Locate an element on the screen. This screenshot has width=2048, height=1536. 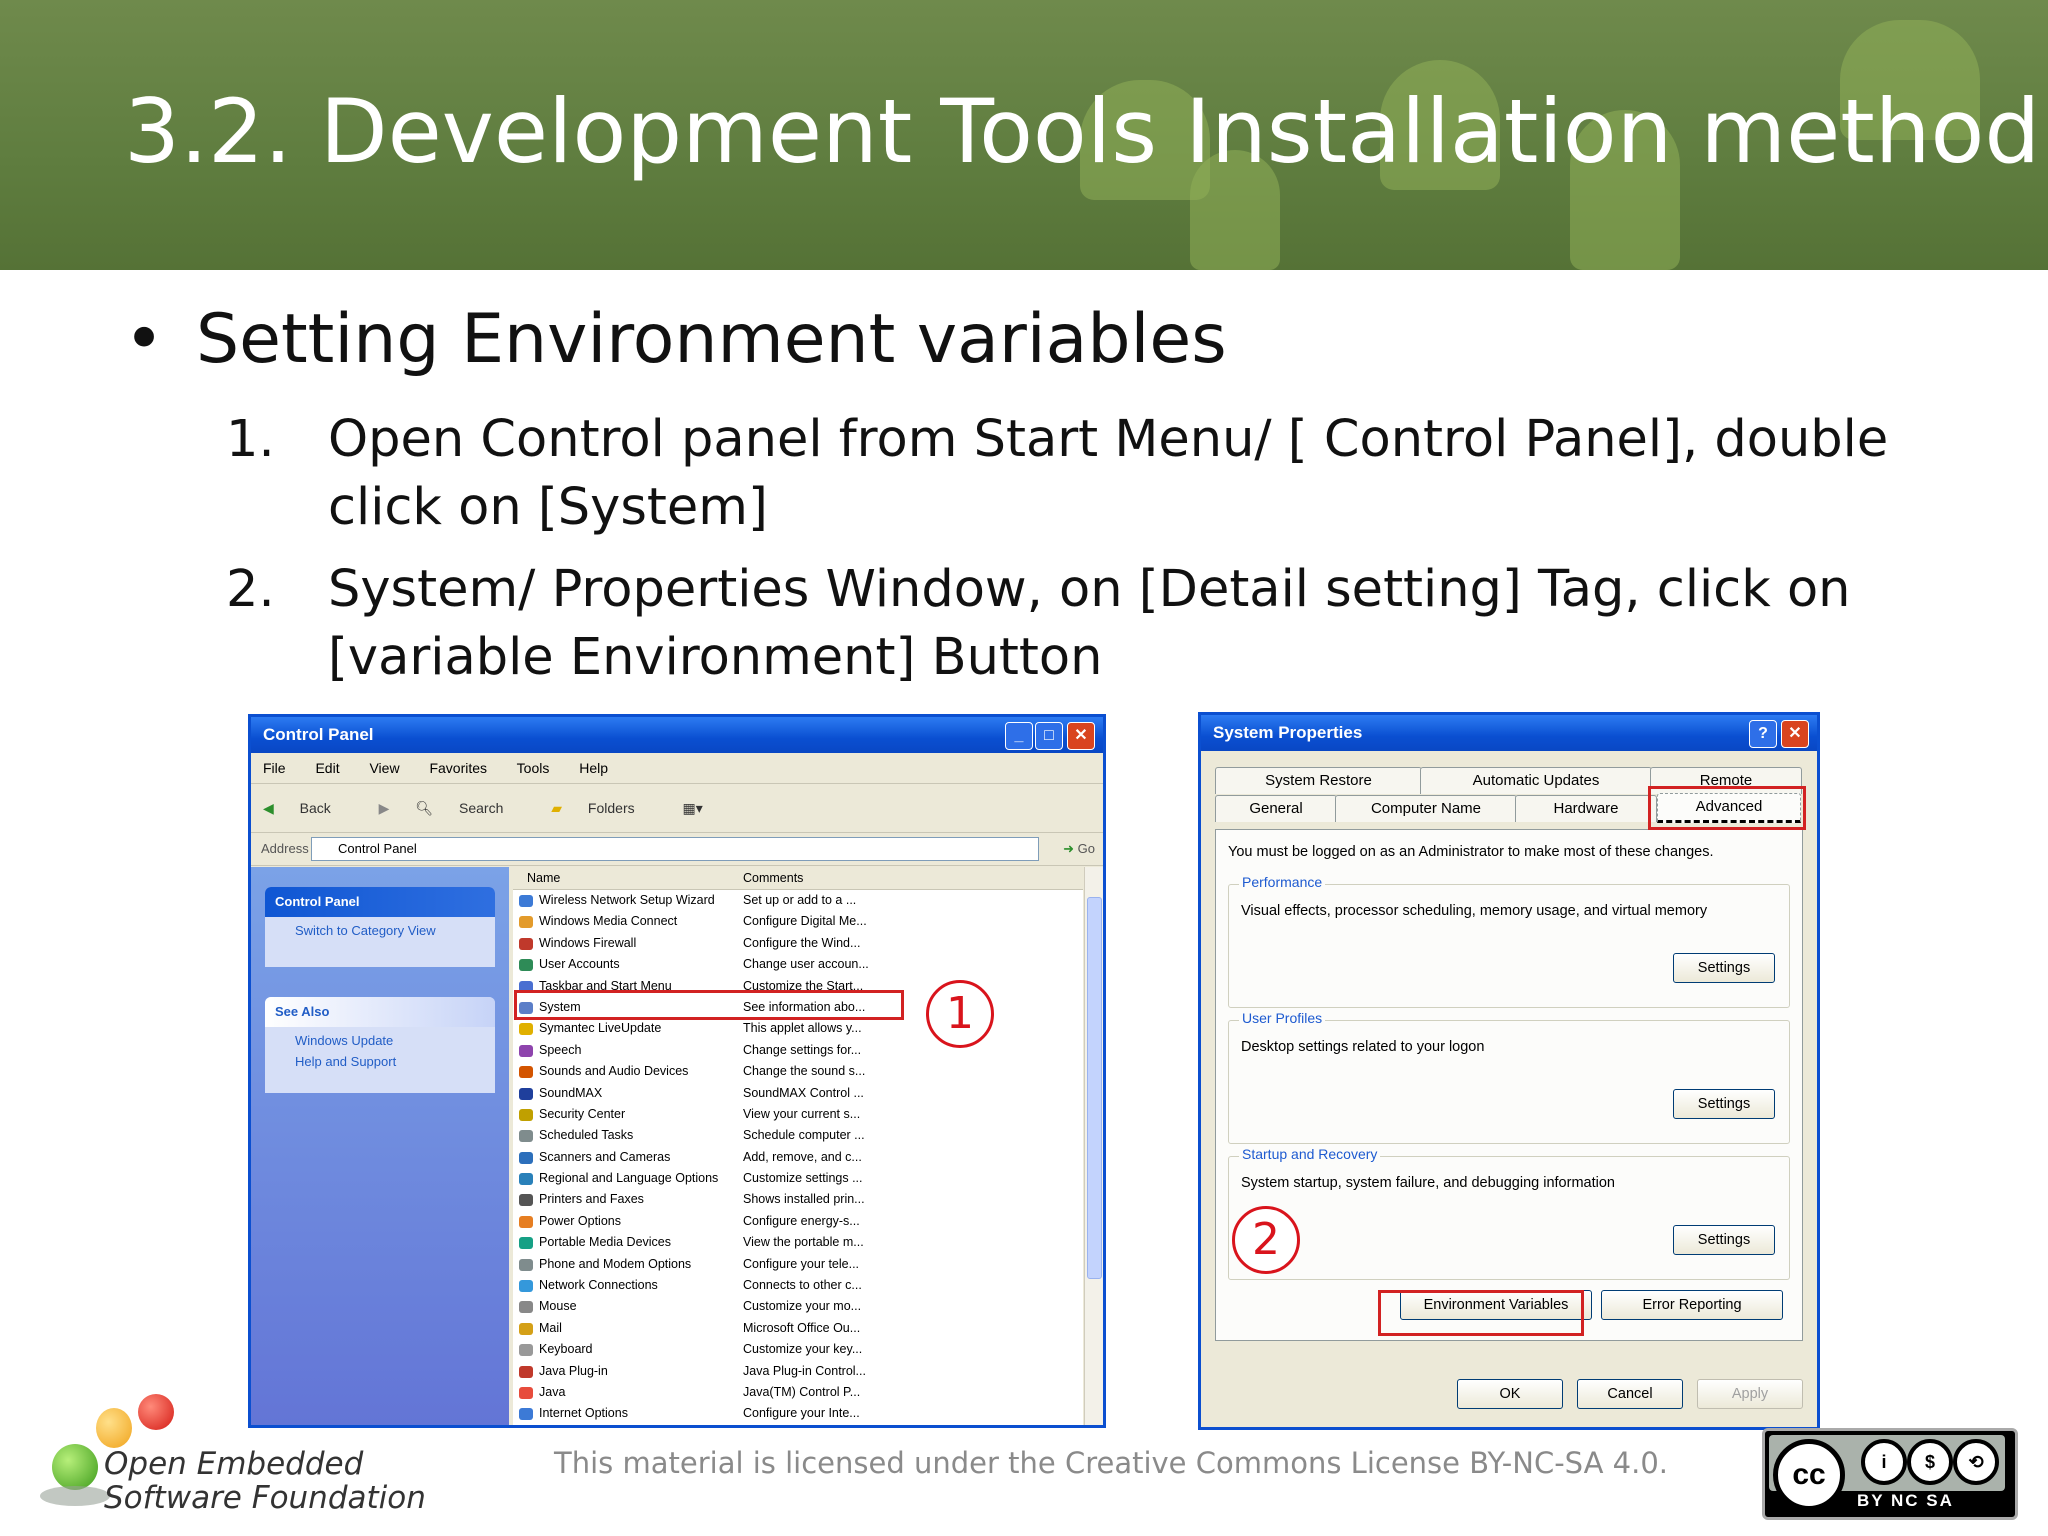
cancel-button: Cancel is located at coordinates (1630, 1394).